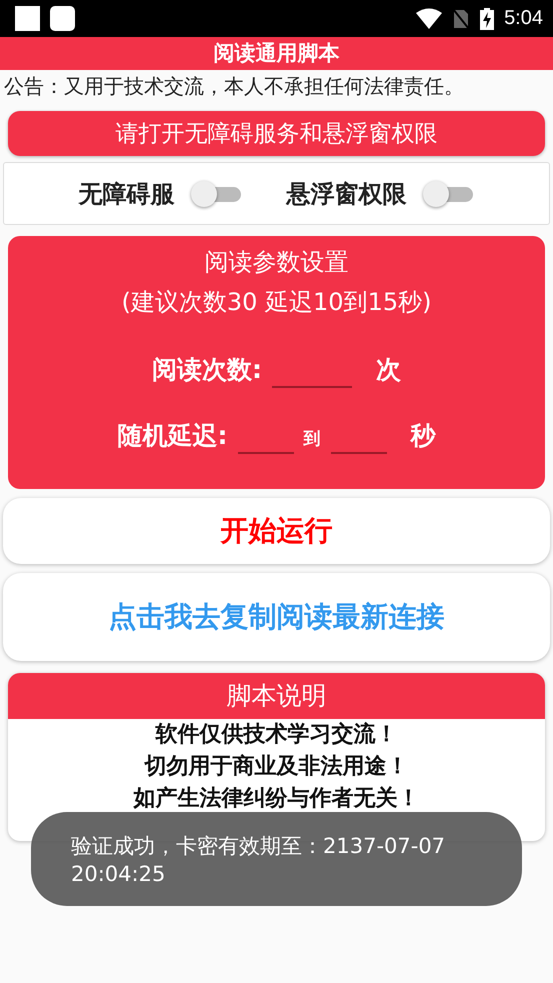 The image size is (553, 983). What do you see at coordinates (276, 799) in the screenshot?
I see `description-line: 如产生法律纠纷与作者无关！` at bounding box center [276, 799].